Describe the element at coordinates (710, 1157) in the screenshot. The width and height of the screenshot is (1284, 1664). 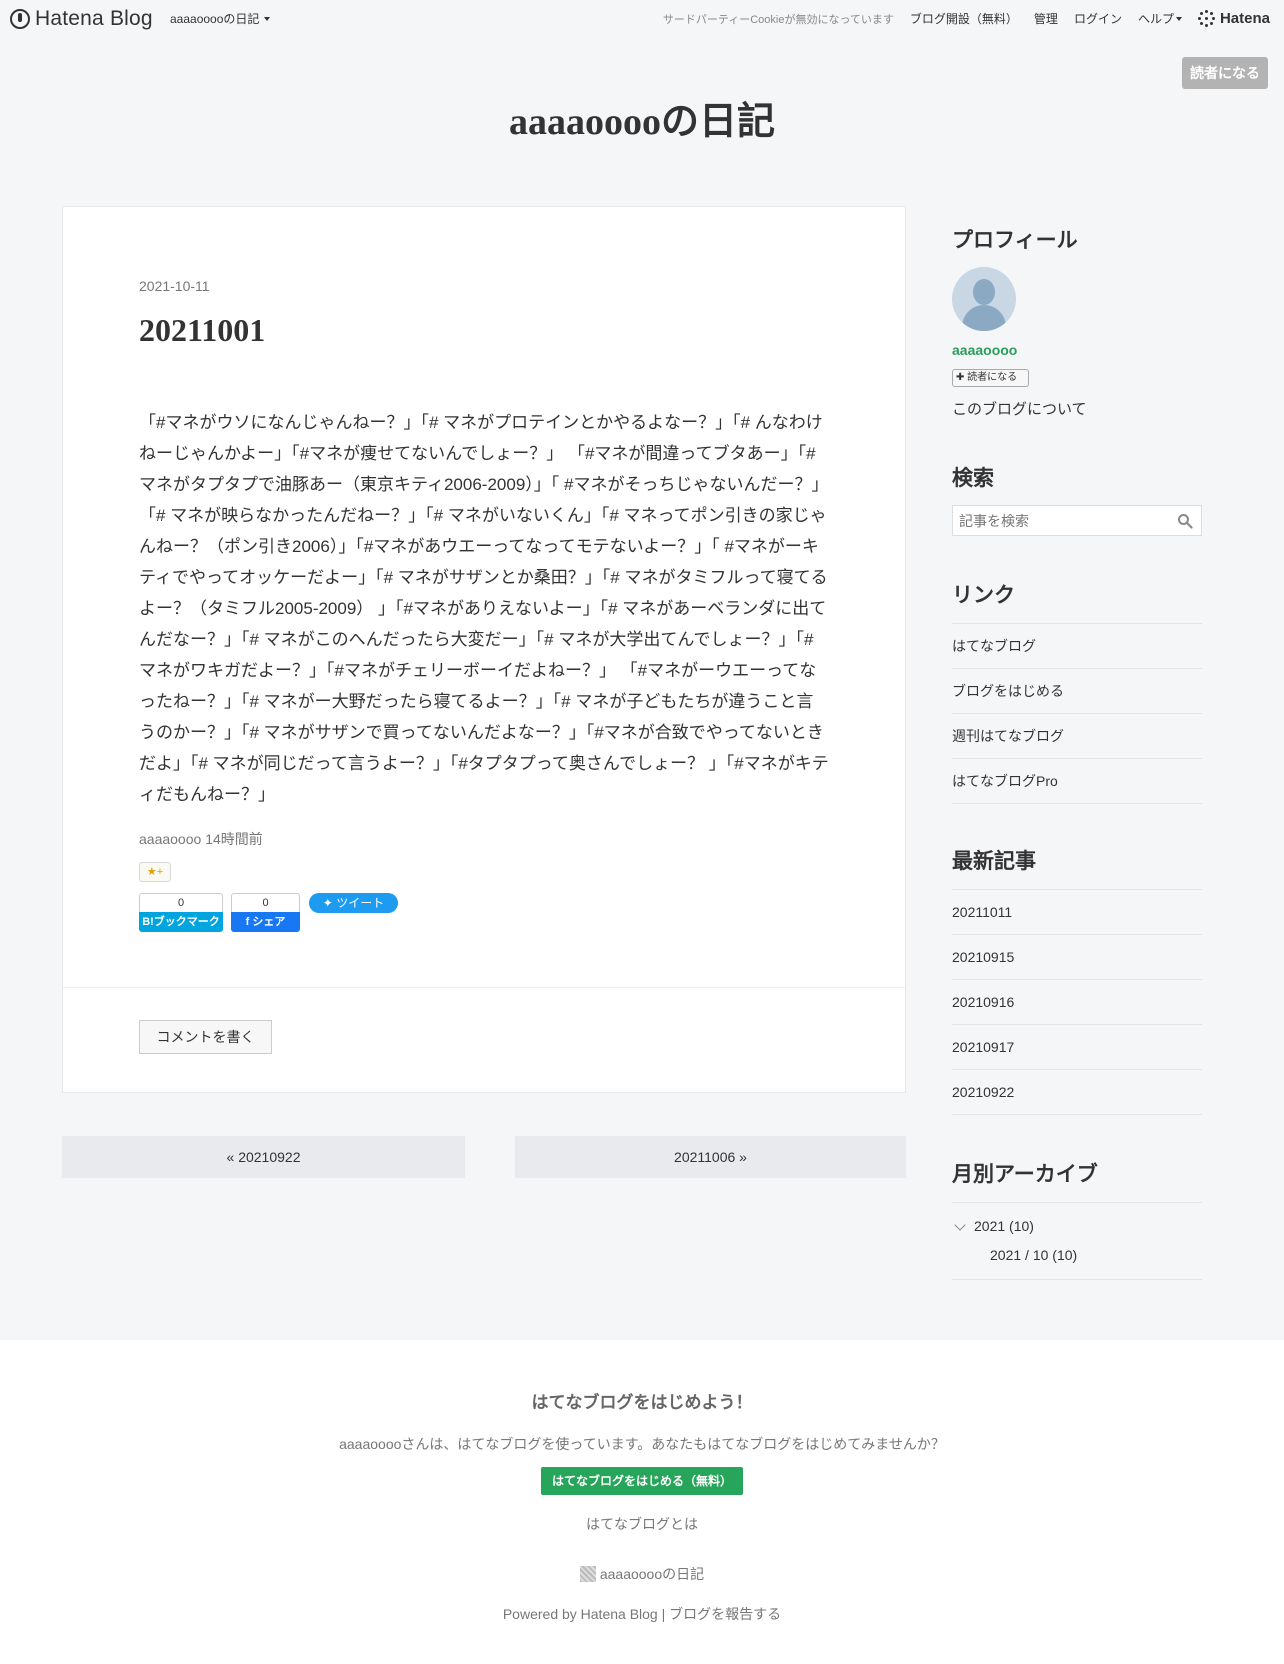
I see `pager-next-link: 20211006 »` at that location.